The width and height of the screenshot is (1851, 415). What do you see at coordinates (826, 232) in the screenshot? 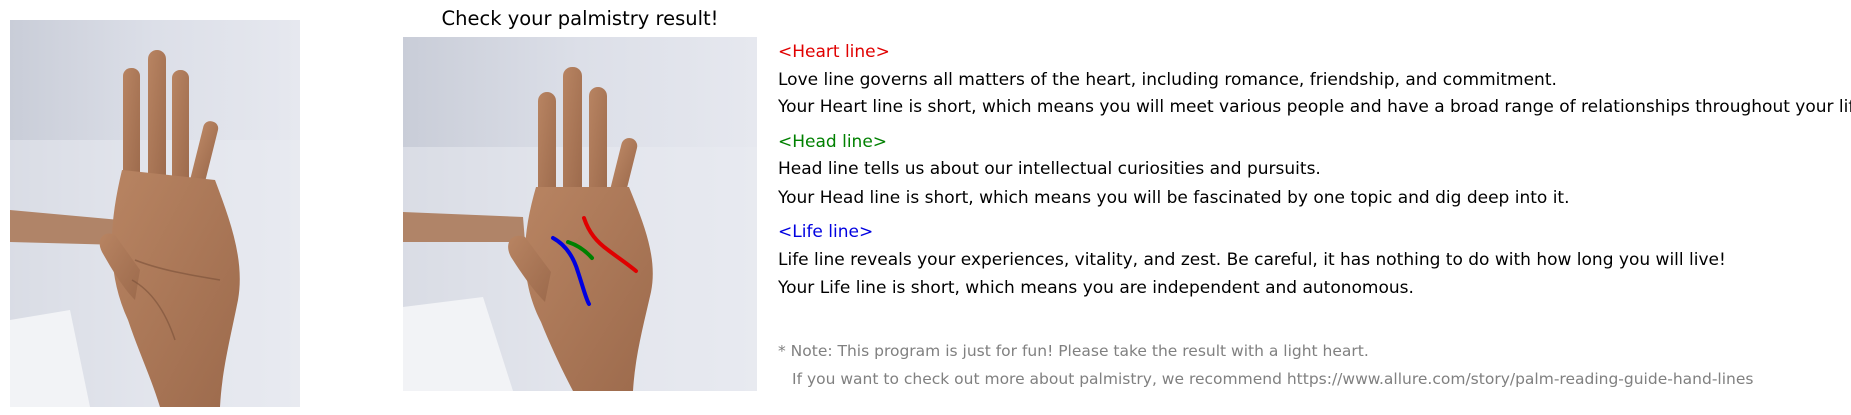
I see `life-line-heading: <Life line>` at bounding box center [826, 232].